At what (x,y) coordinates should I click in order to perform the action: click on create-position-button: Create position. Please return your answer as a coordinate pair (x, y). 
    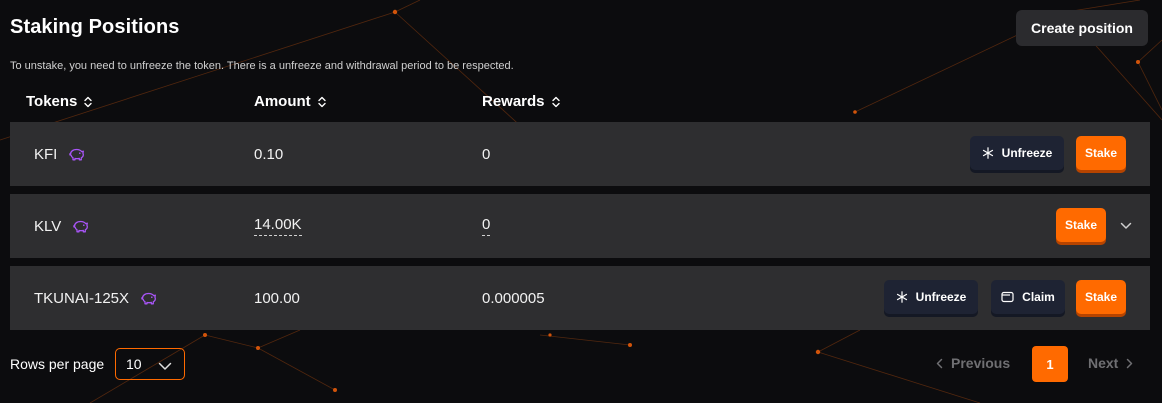
    Looking at the image, I should click on (1082, 28).